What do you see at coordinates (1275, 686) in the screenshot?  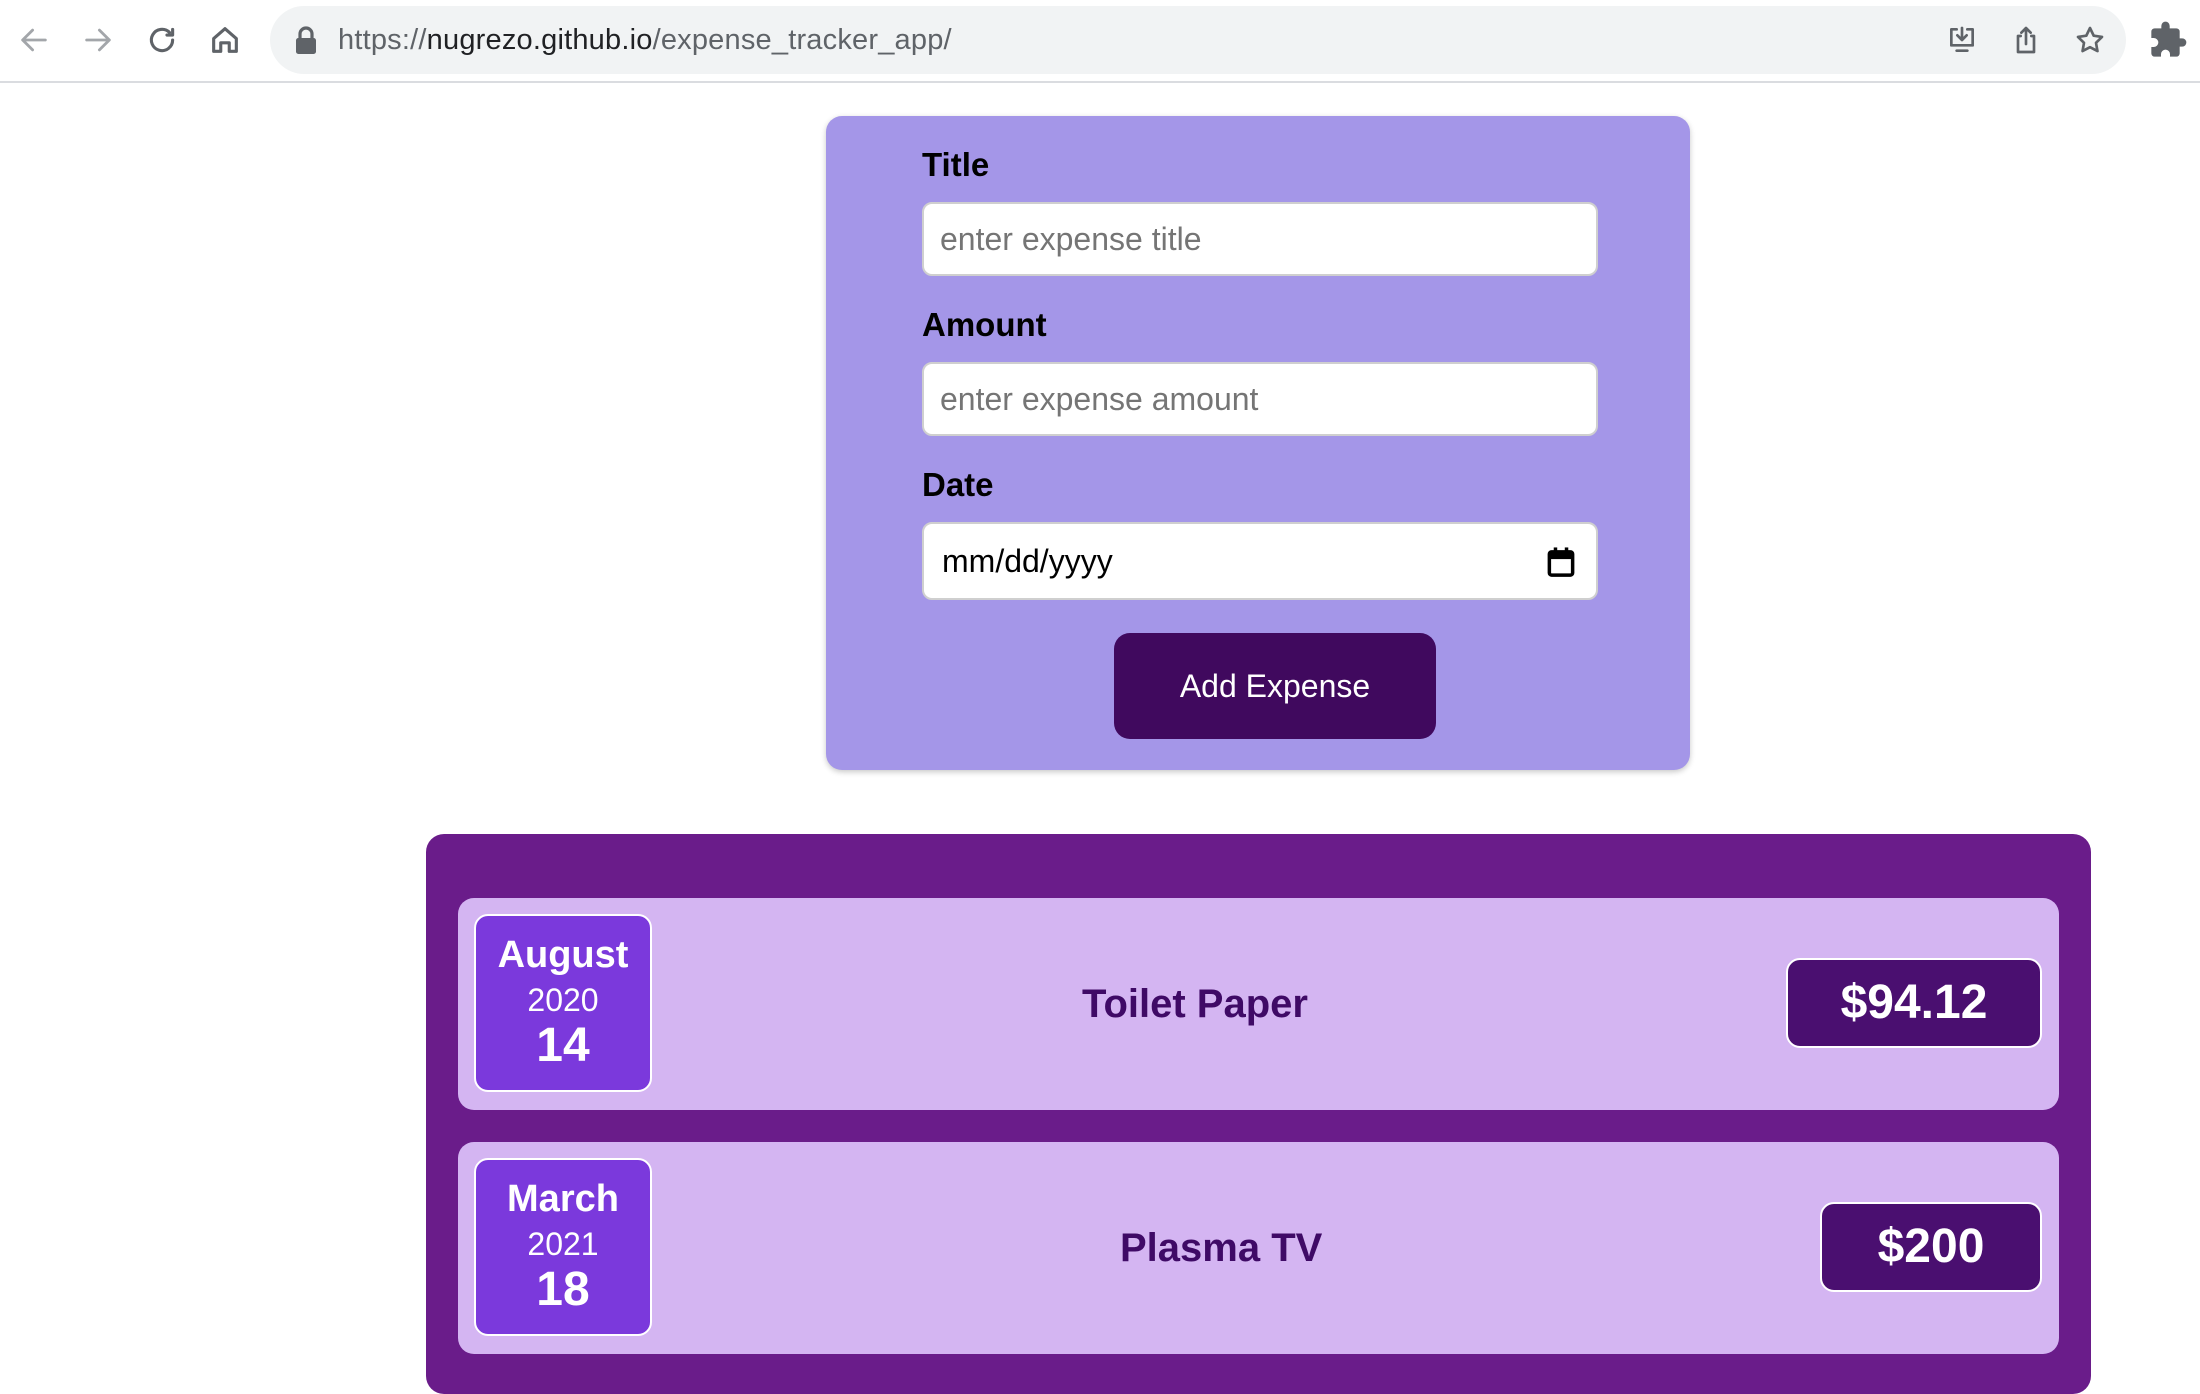 I see `add-expense-button: Add Expense` at bounding box center [1275, 686].